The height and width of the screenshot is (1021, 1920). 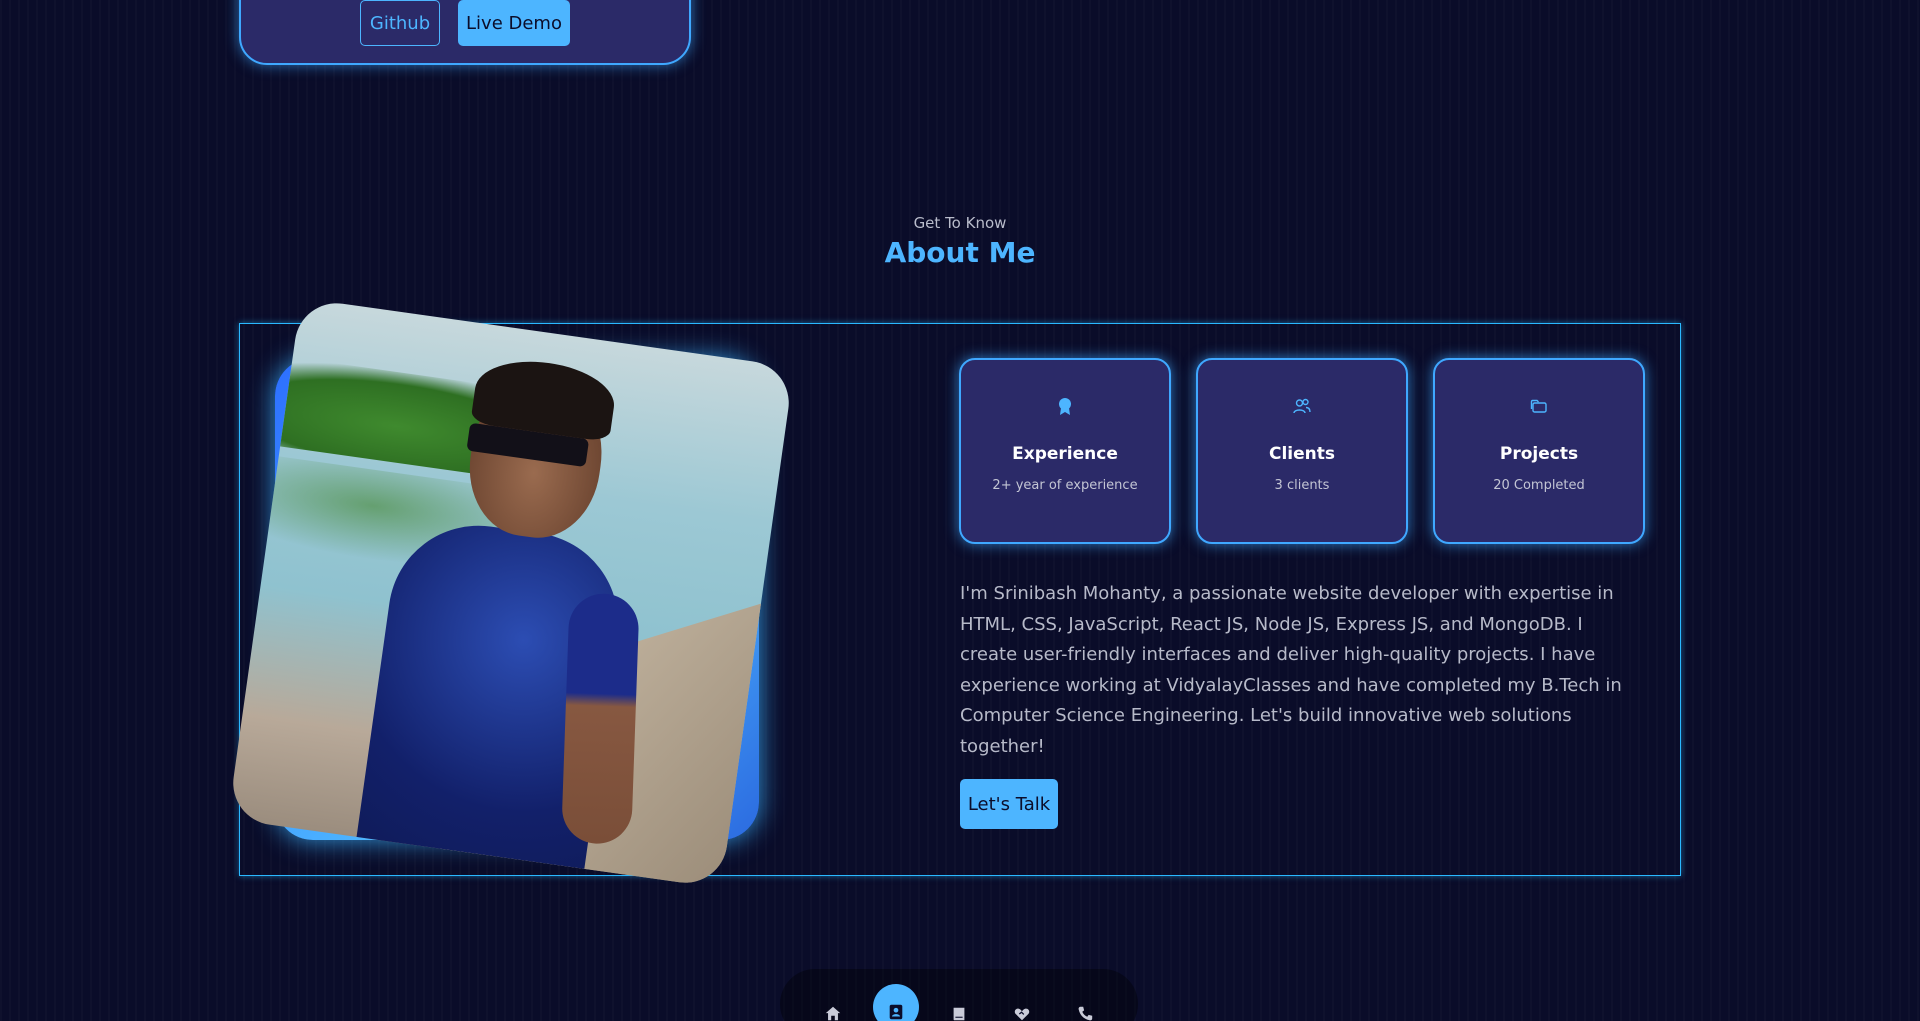 I want to click on clients-card: Clients 3 clients, so click(x=1302, y=451).